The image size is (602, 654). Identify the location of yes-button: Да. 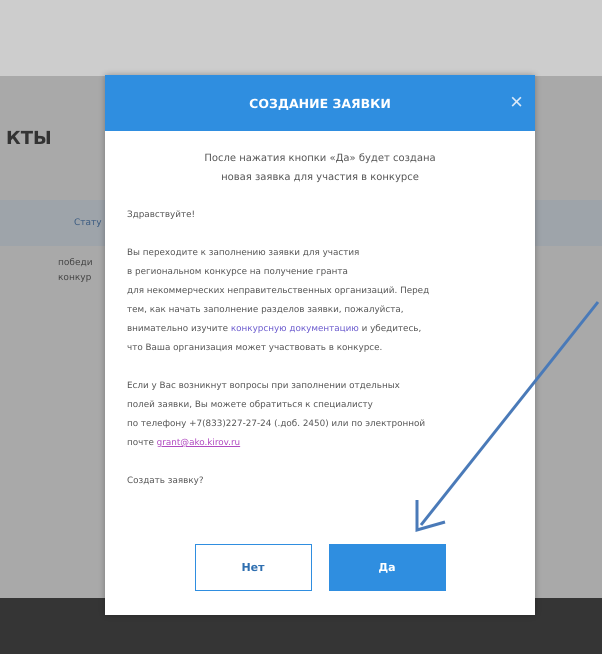
(387, 567).